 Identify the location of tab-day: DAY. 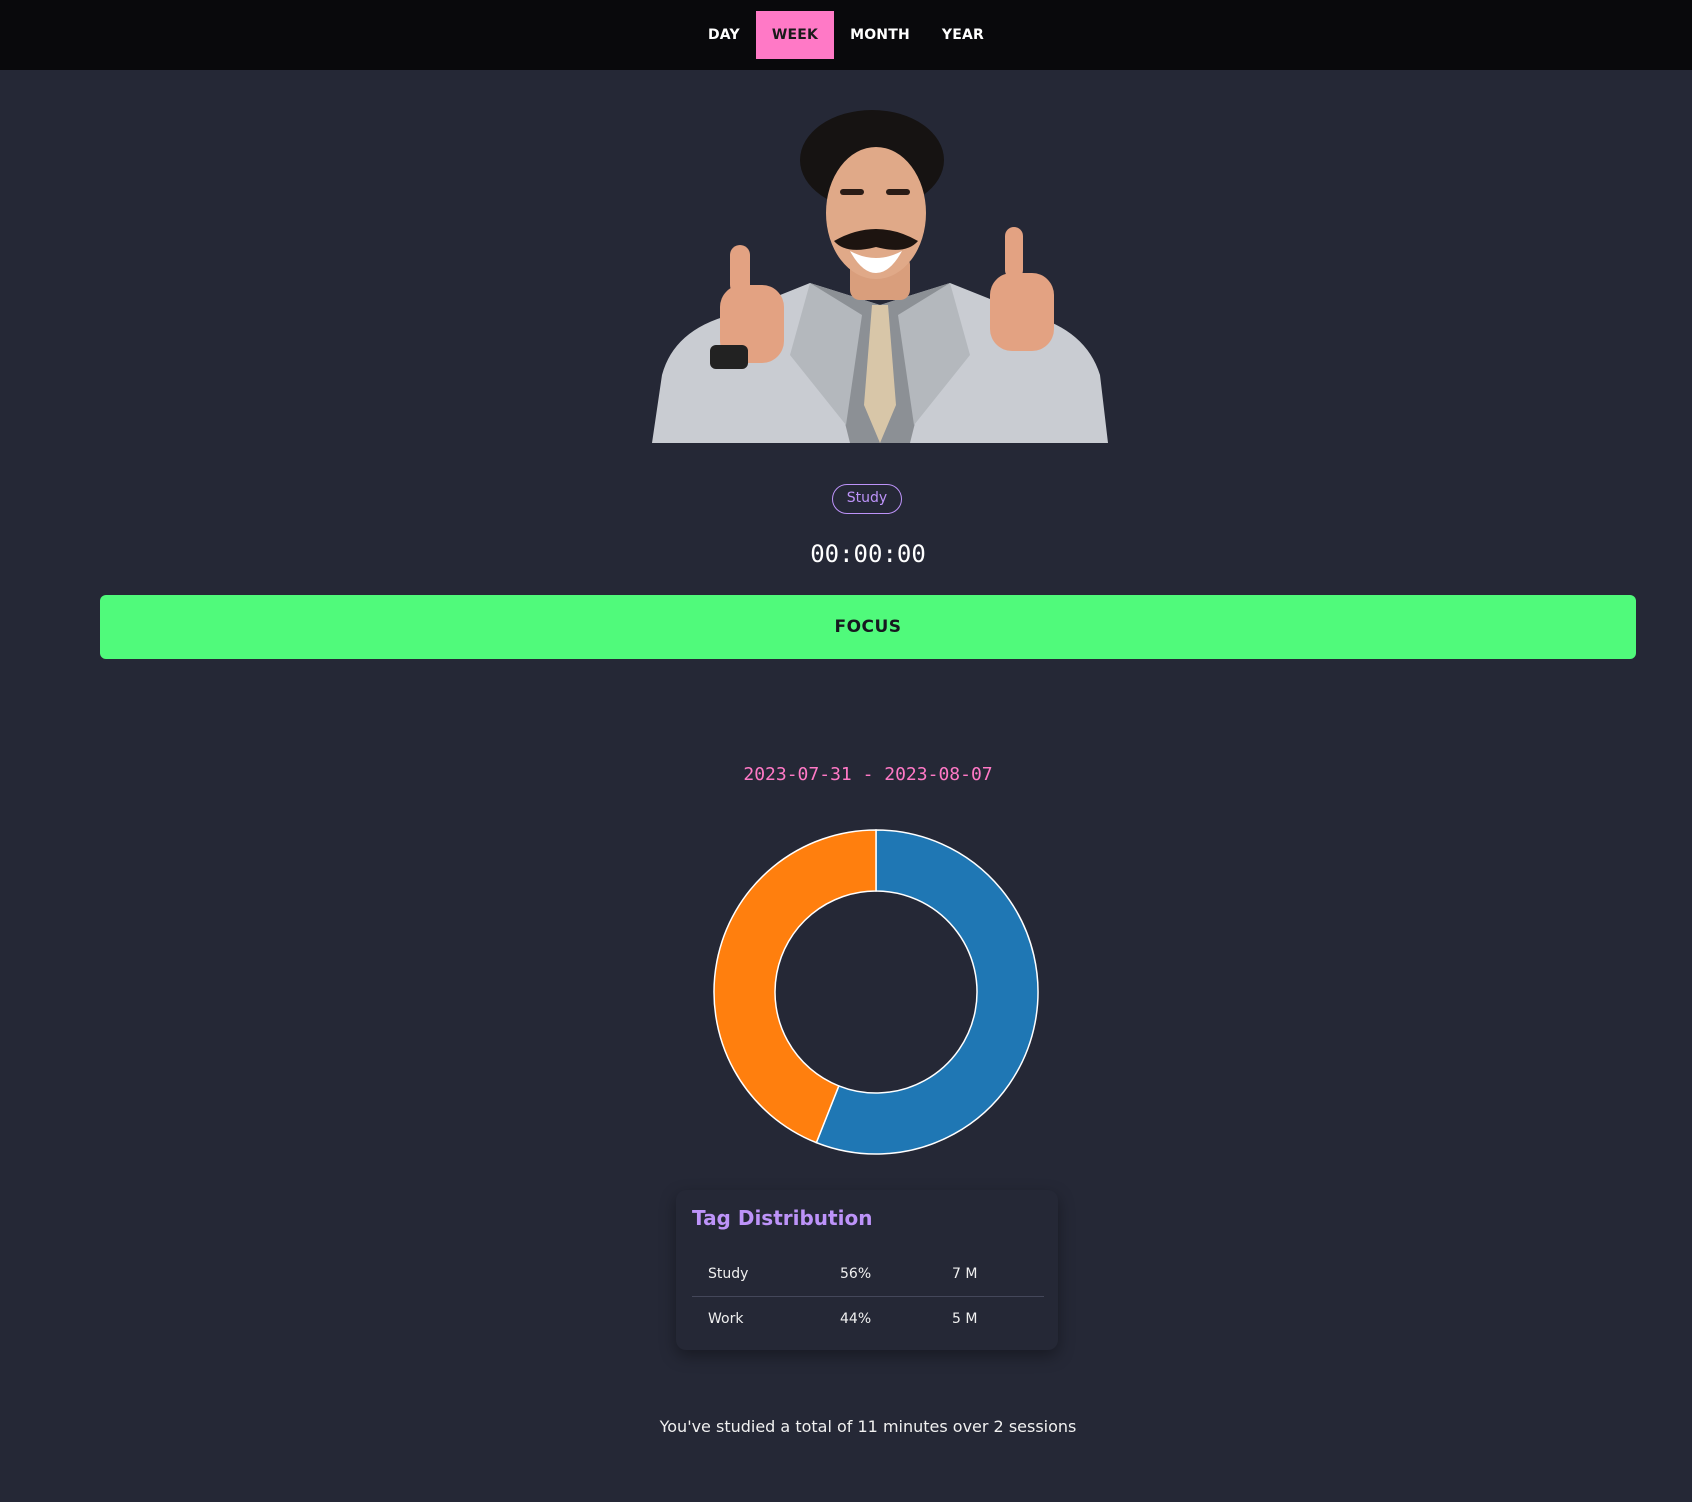
(724, 35).